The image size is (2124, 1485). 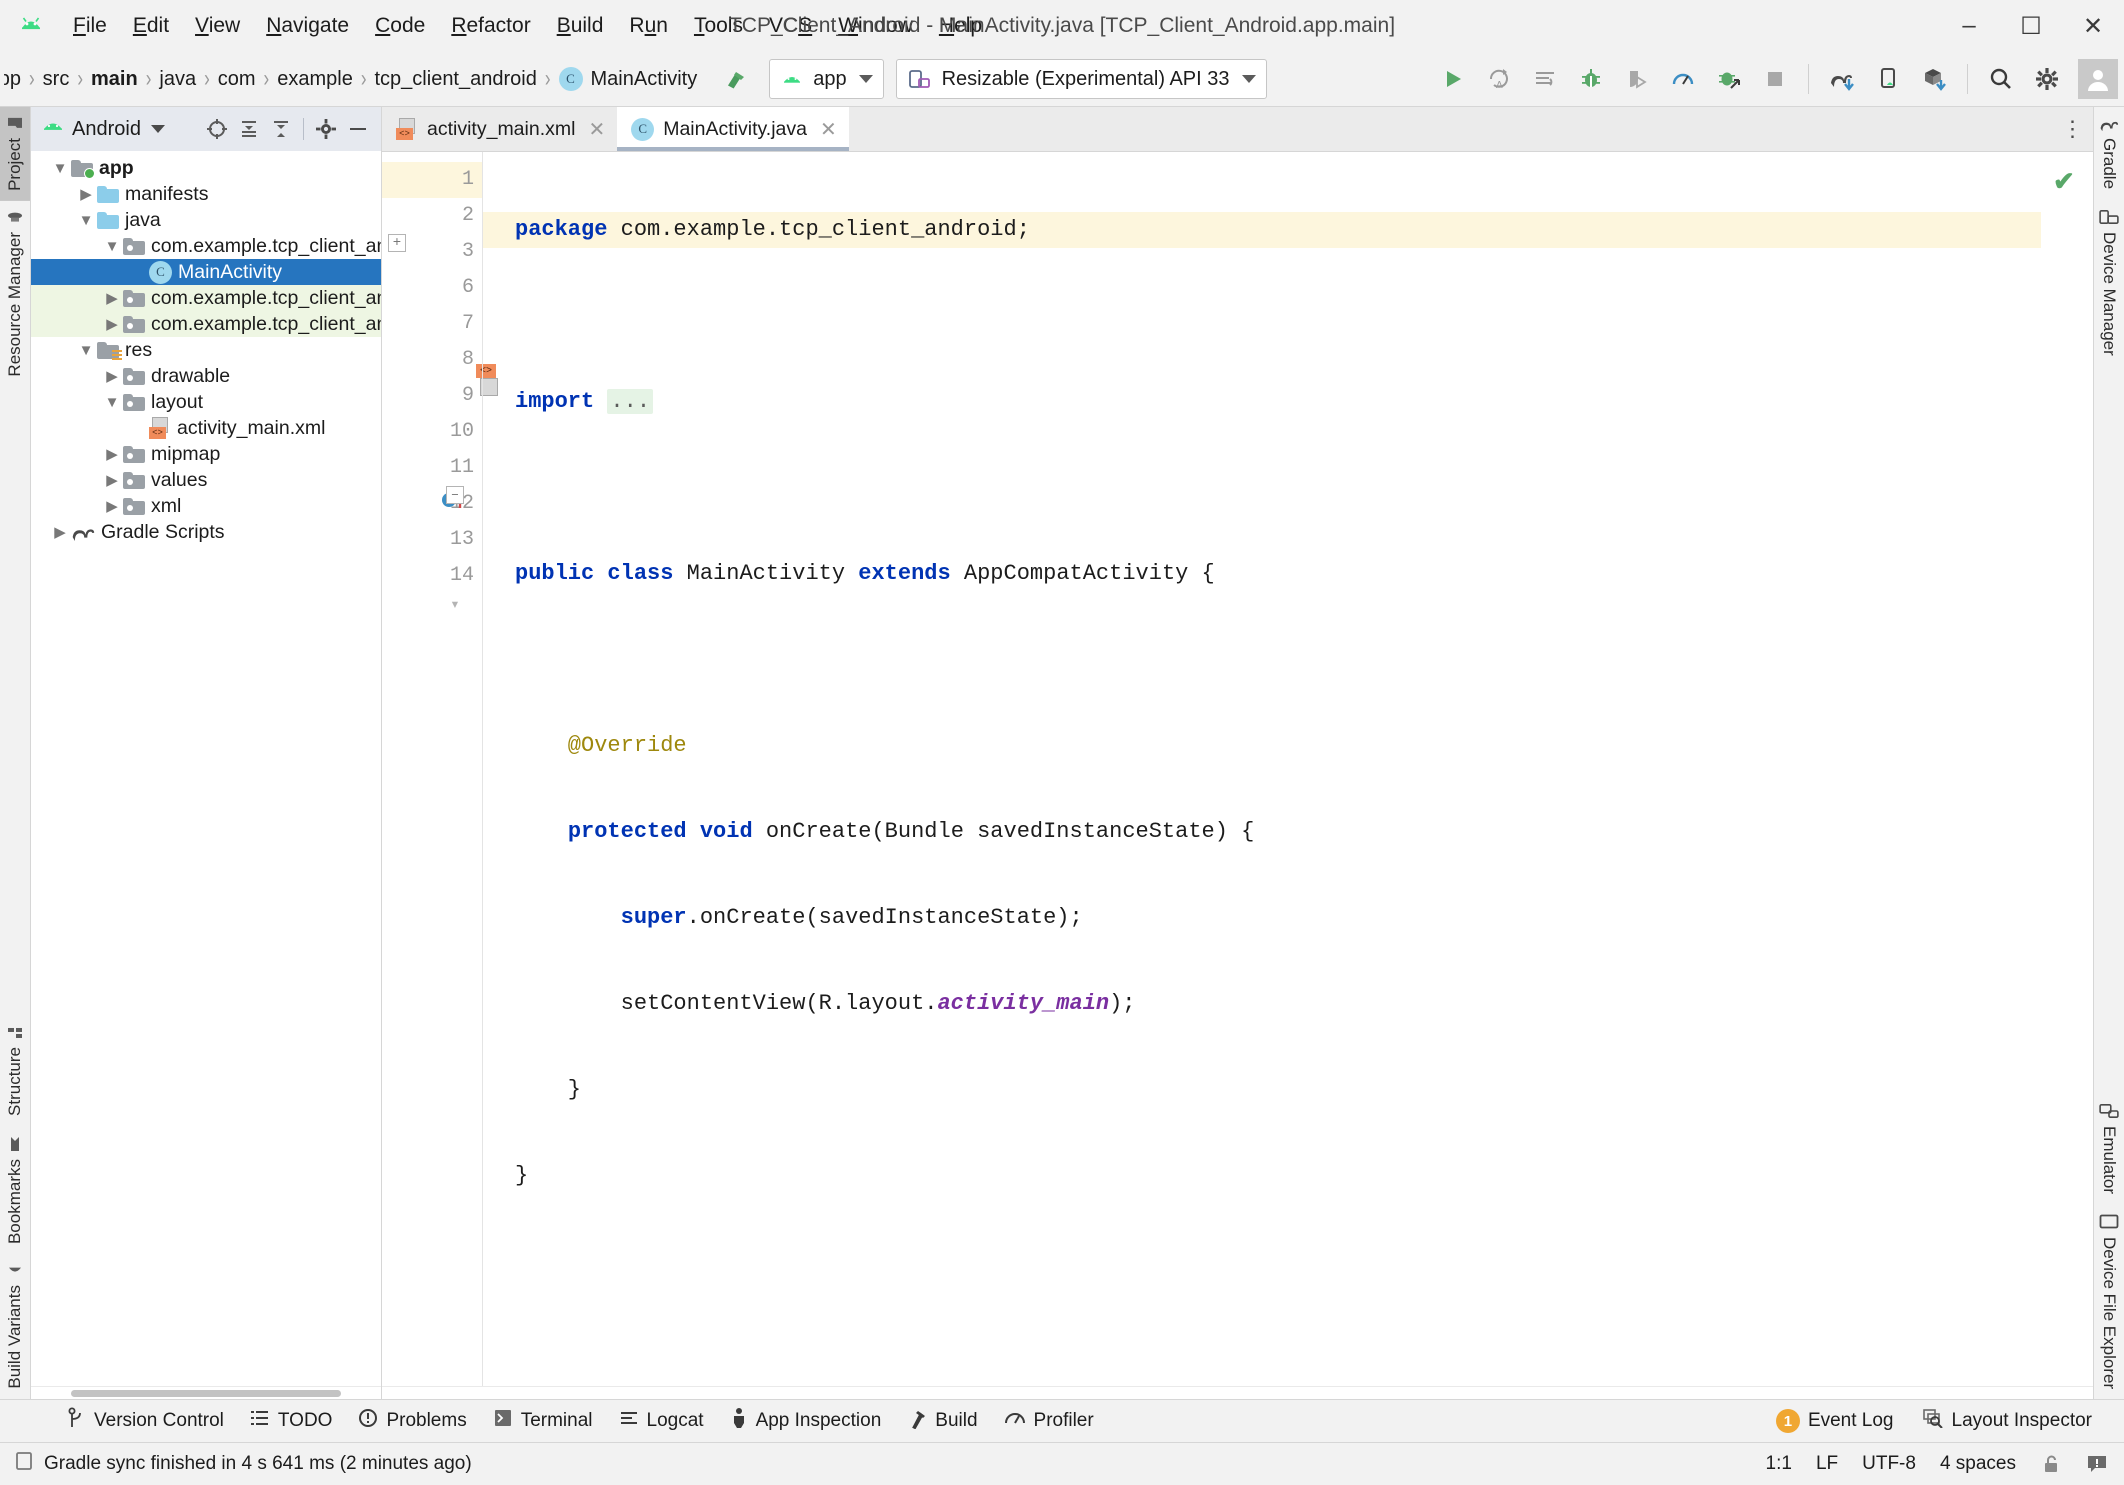 I want to click on menu-item-view: View, so click(x=217, y=26).